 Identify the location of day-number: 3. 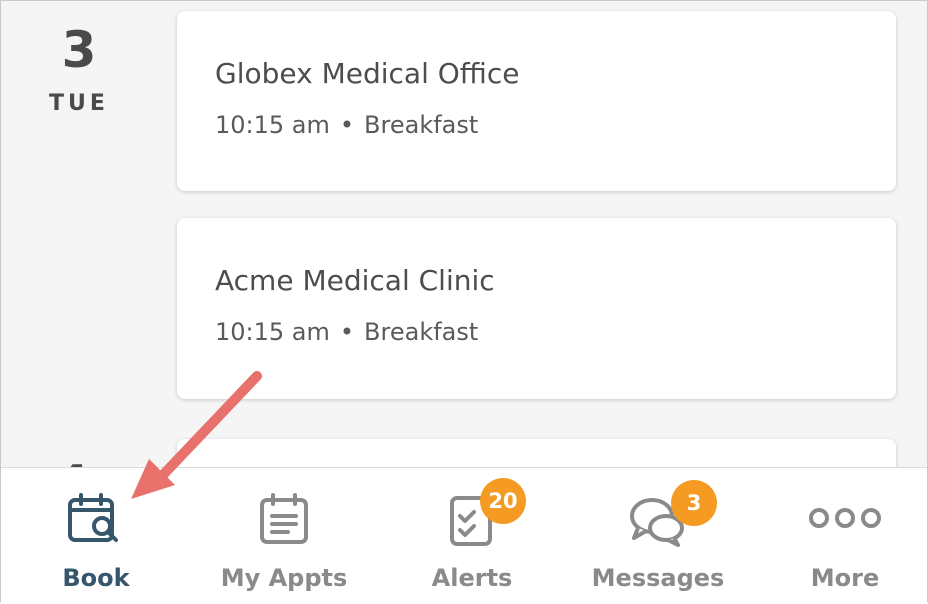
(79, 50).